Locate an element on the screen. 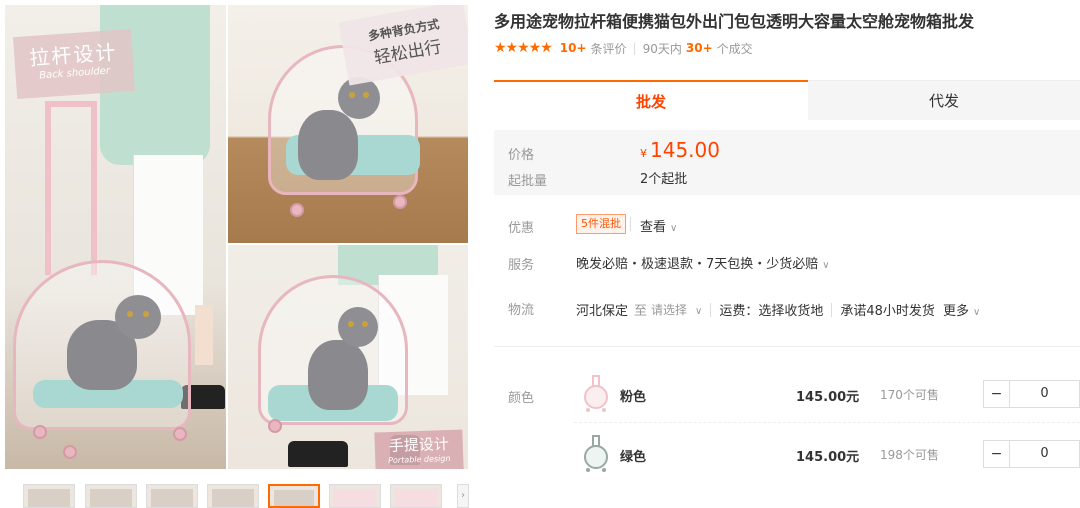  service-label: 服务 is located at coordinates (521, 265).